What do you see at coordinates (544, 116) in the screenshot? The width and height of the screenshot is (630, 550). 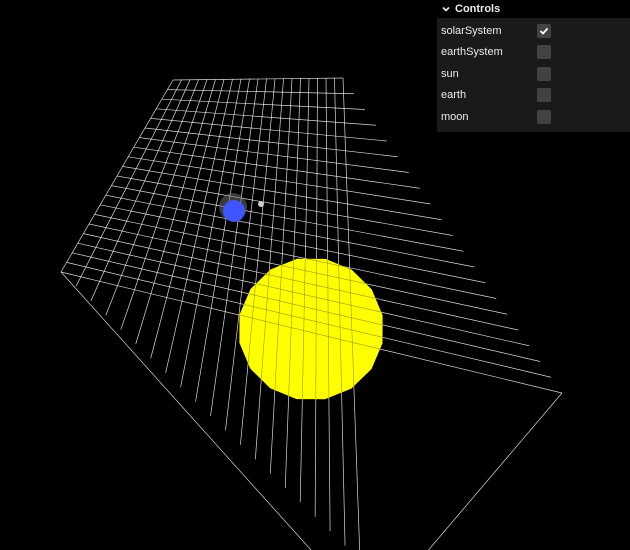 I see `checkbox-moon` at bounding box center [544, 116].